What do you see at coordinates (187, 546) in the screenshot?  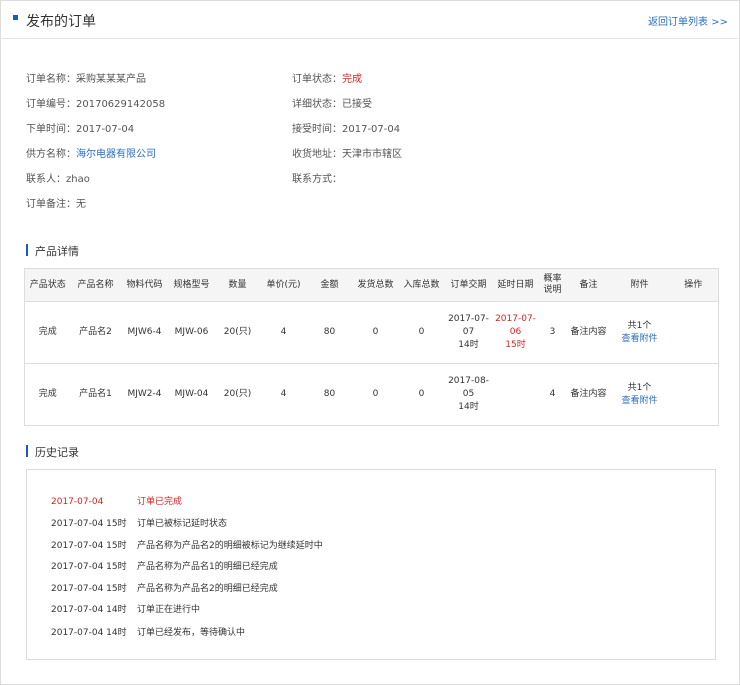 I see `history-item: 2017-07-04 15时 产品名称为产品名2的明细被标记为继续延时中` at bounding box center [187, 546].